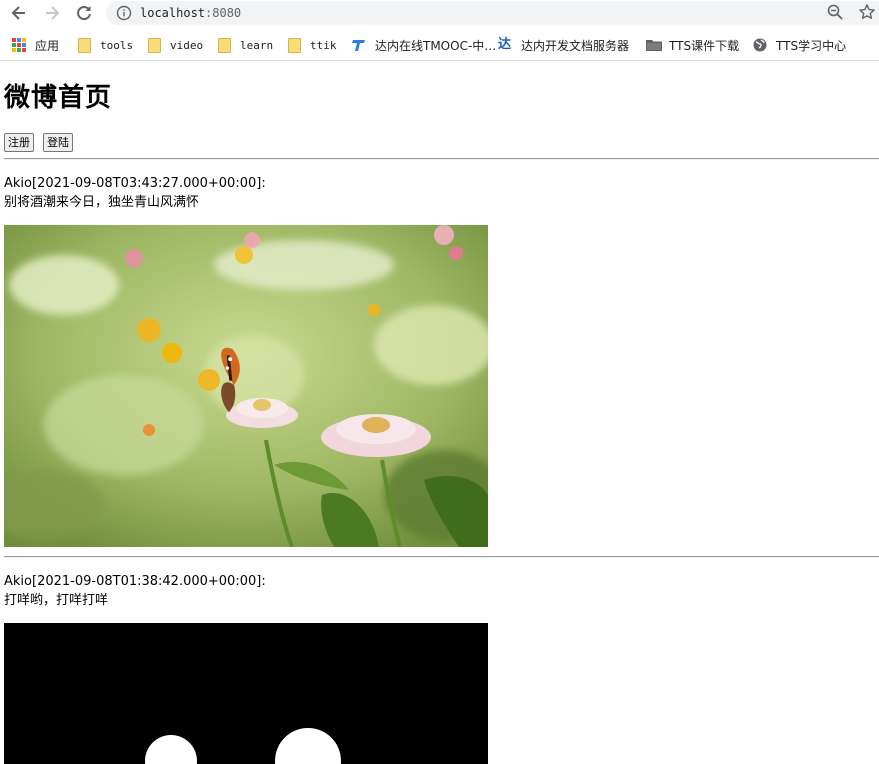  Describe the element at coordinates (47, 45) in the screenshot. I see `bookmark-label: 应用` at that location.